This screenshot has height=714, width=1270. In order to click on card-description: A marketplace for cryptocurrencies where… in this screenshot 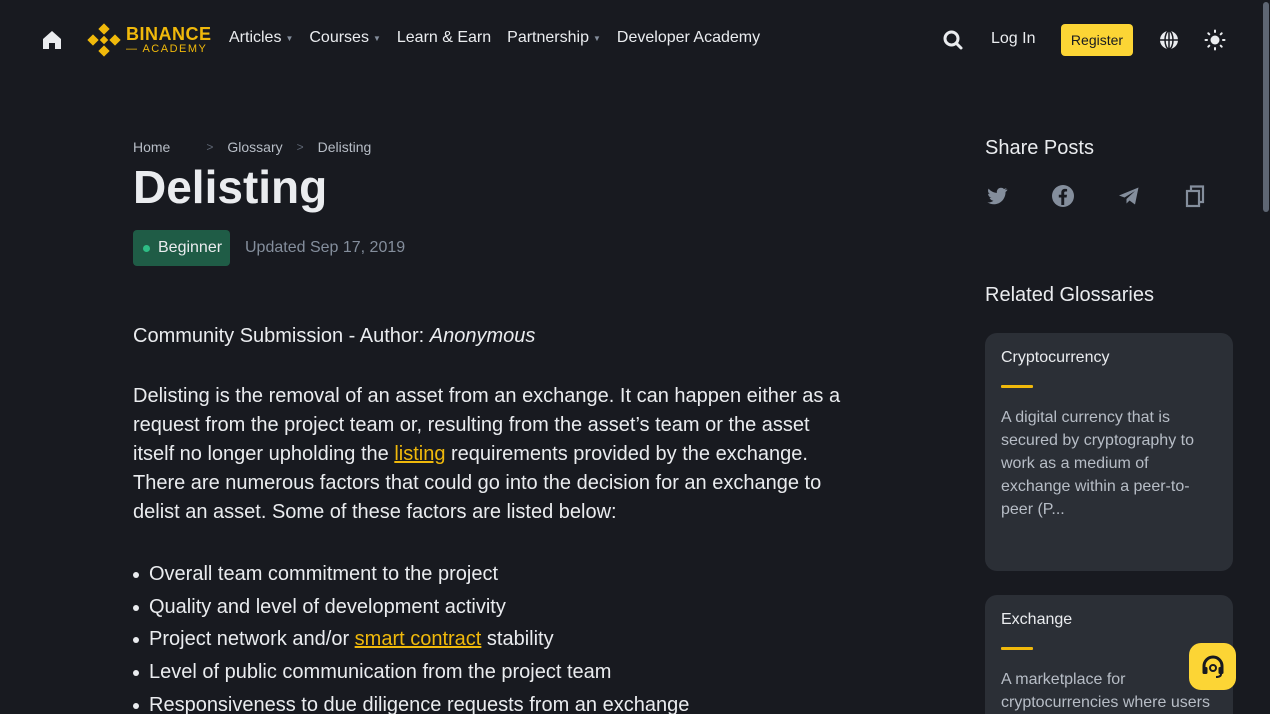, I will do `click(1105, 691)`.